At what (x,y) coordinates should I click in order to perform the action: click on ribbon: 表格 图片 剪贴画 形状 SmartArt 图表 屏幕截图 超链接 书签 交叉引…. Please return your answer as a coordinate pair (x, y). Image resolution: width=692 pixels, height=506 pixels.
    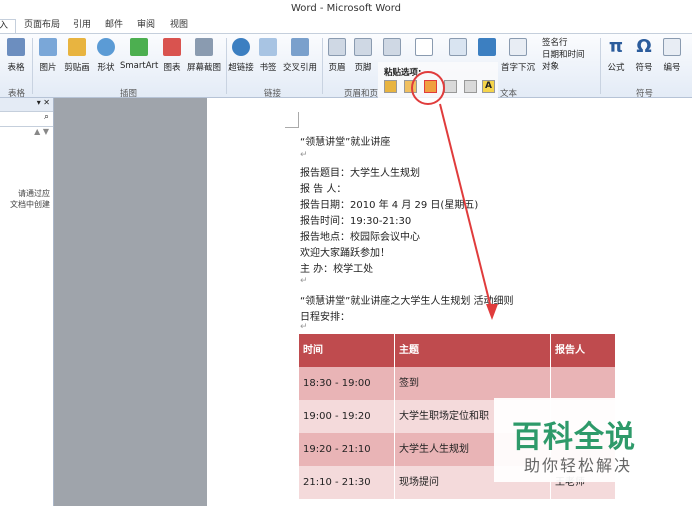
    Looking at the image, I should click on (346, 66).